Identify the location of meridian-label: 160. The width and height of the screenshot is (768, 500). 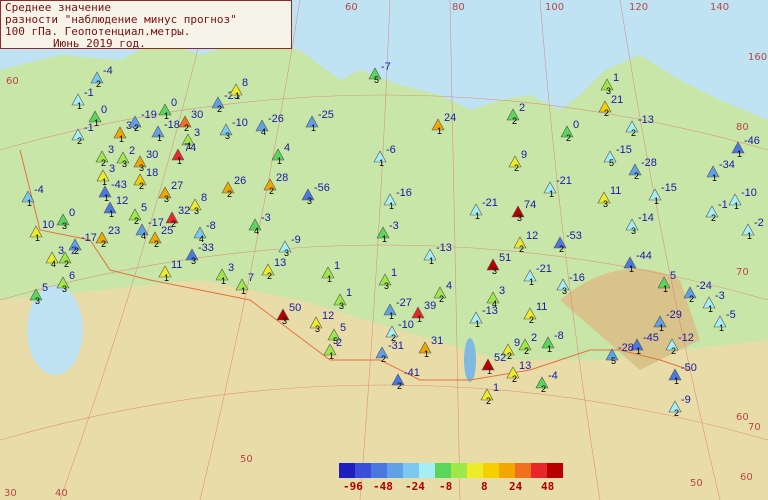
(757, 57).